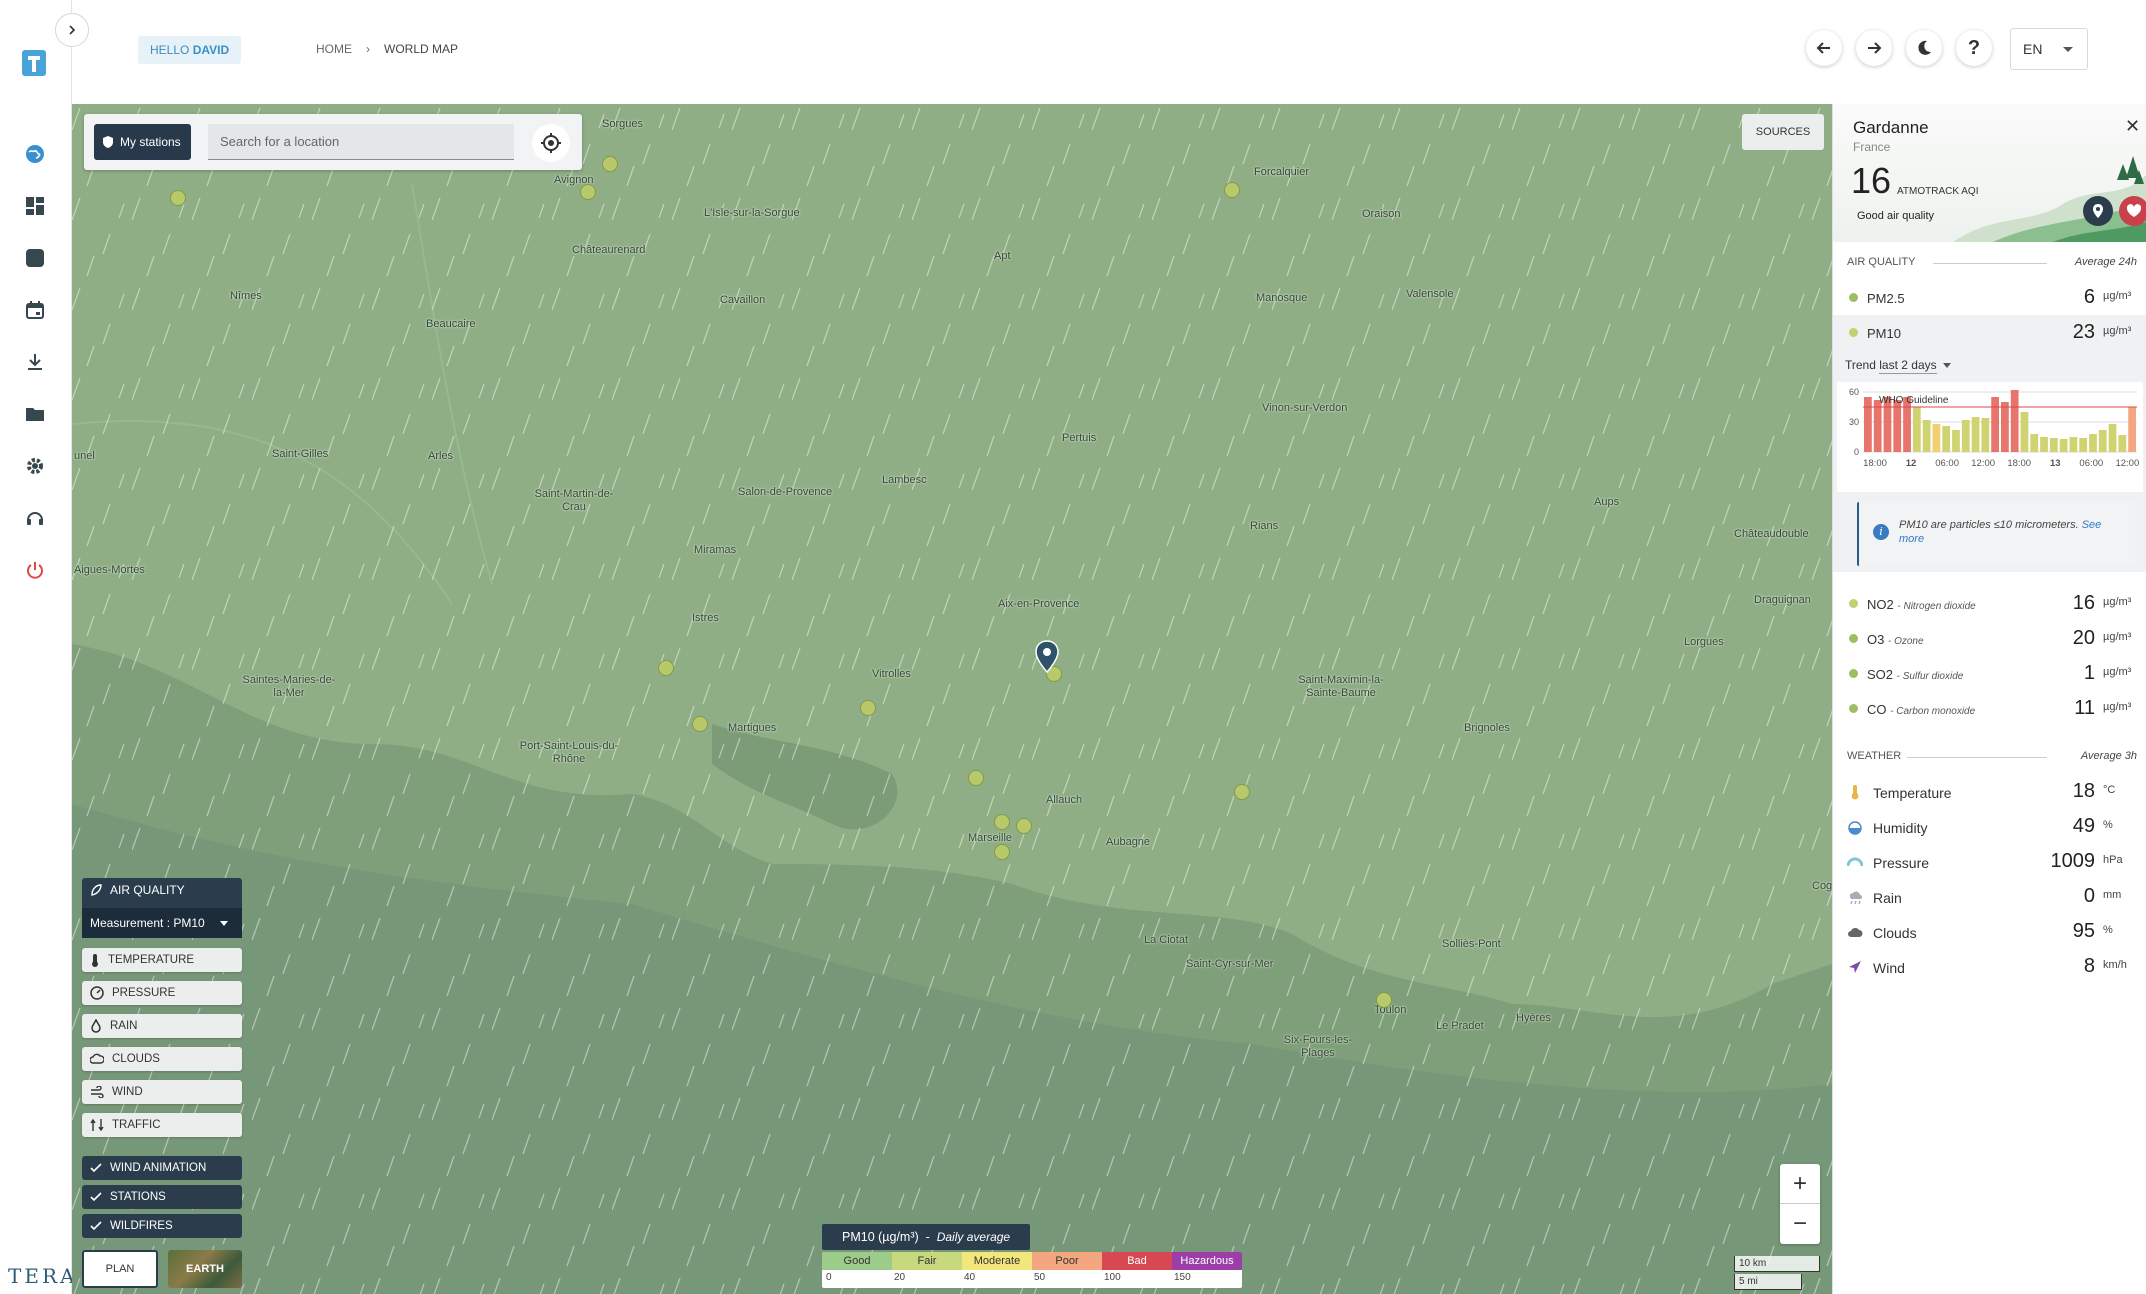  I want to click on info-icon: i, so click(1881, 532).